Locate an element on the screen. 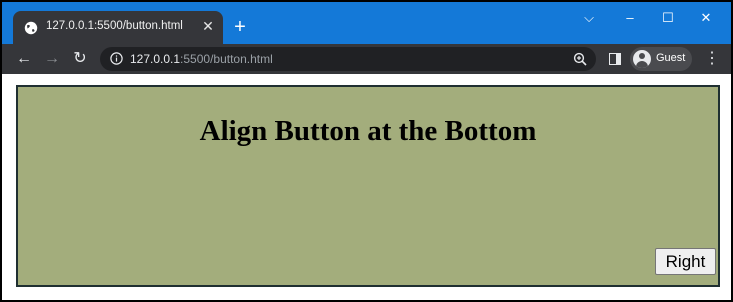  zoom-icon is located at coordinates (580, 59).